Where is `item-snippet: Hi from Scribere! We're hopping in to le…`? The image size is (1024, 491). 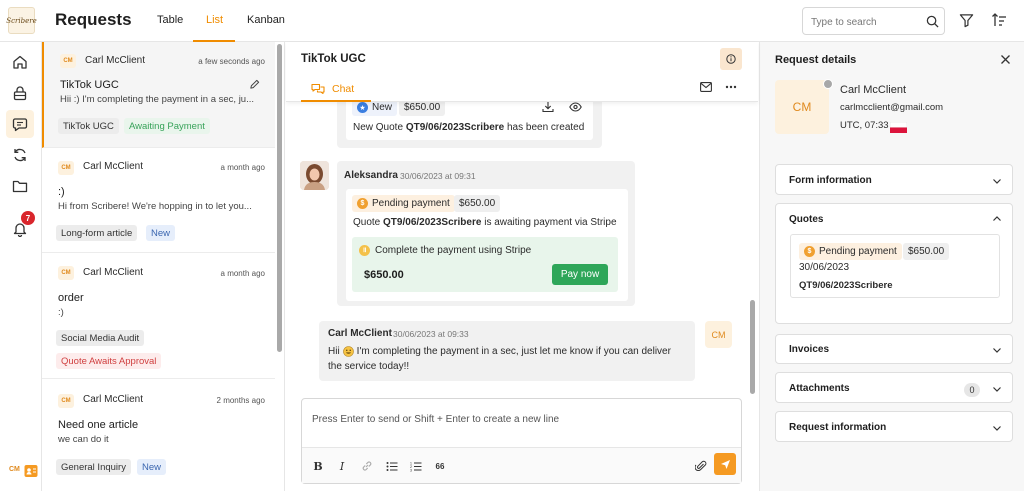
item-snippet: Hi from Scribere! We're hopping in to le… is located at coordinates (155, 206).